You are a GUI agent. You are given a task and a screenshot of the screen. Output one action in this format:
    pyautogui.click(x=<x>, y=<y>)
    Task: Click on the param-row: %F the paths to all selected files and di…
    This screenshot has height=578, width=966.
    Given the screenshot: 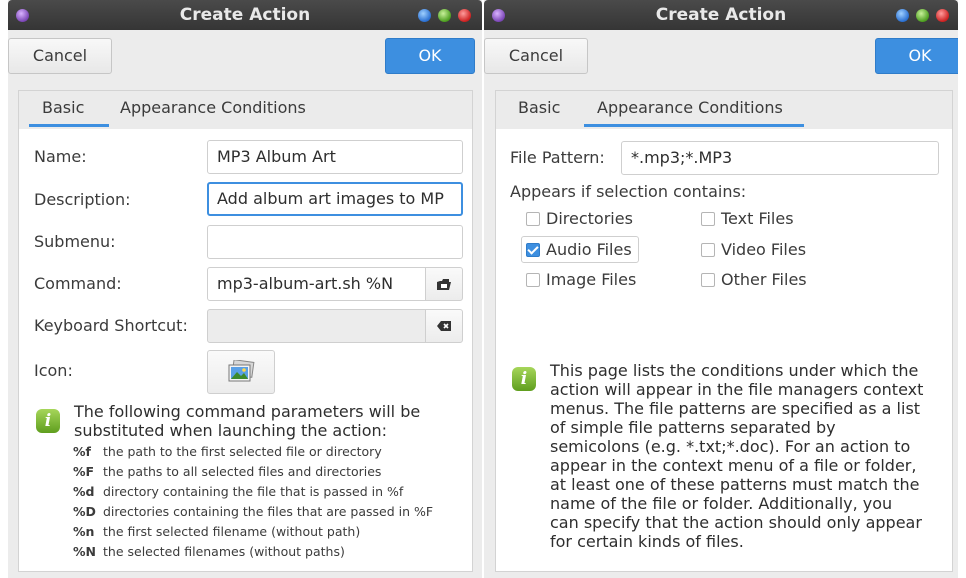 What is the action you would take?
    pyautogui.click(x=227, y=471)
    